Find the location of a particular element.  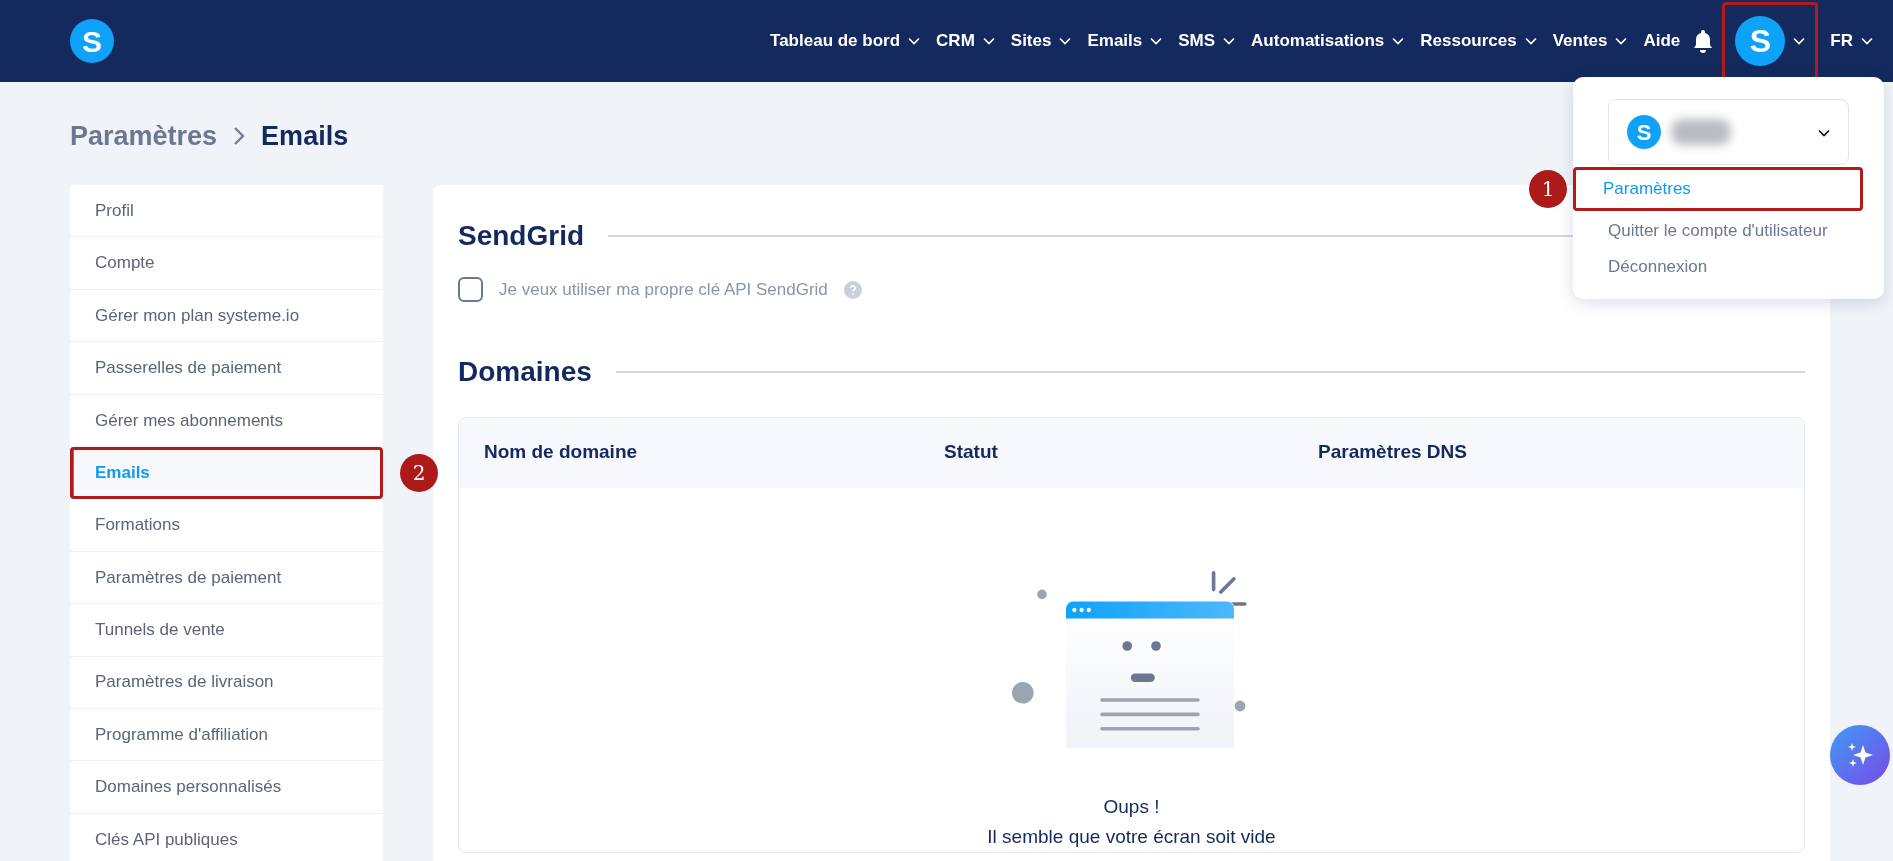

breadcrumb-item: Emails is located at coordinates (305, 136).